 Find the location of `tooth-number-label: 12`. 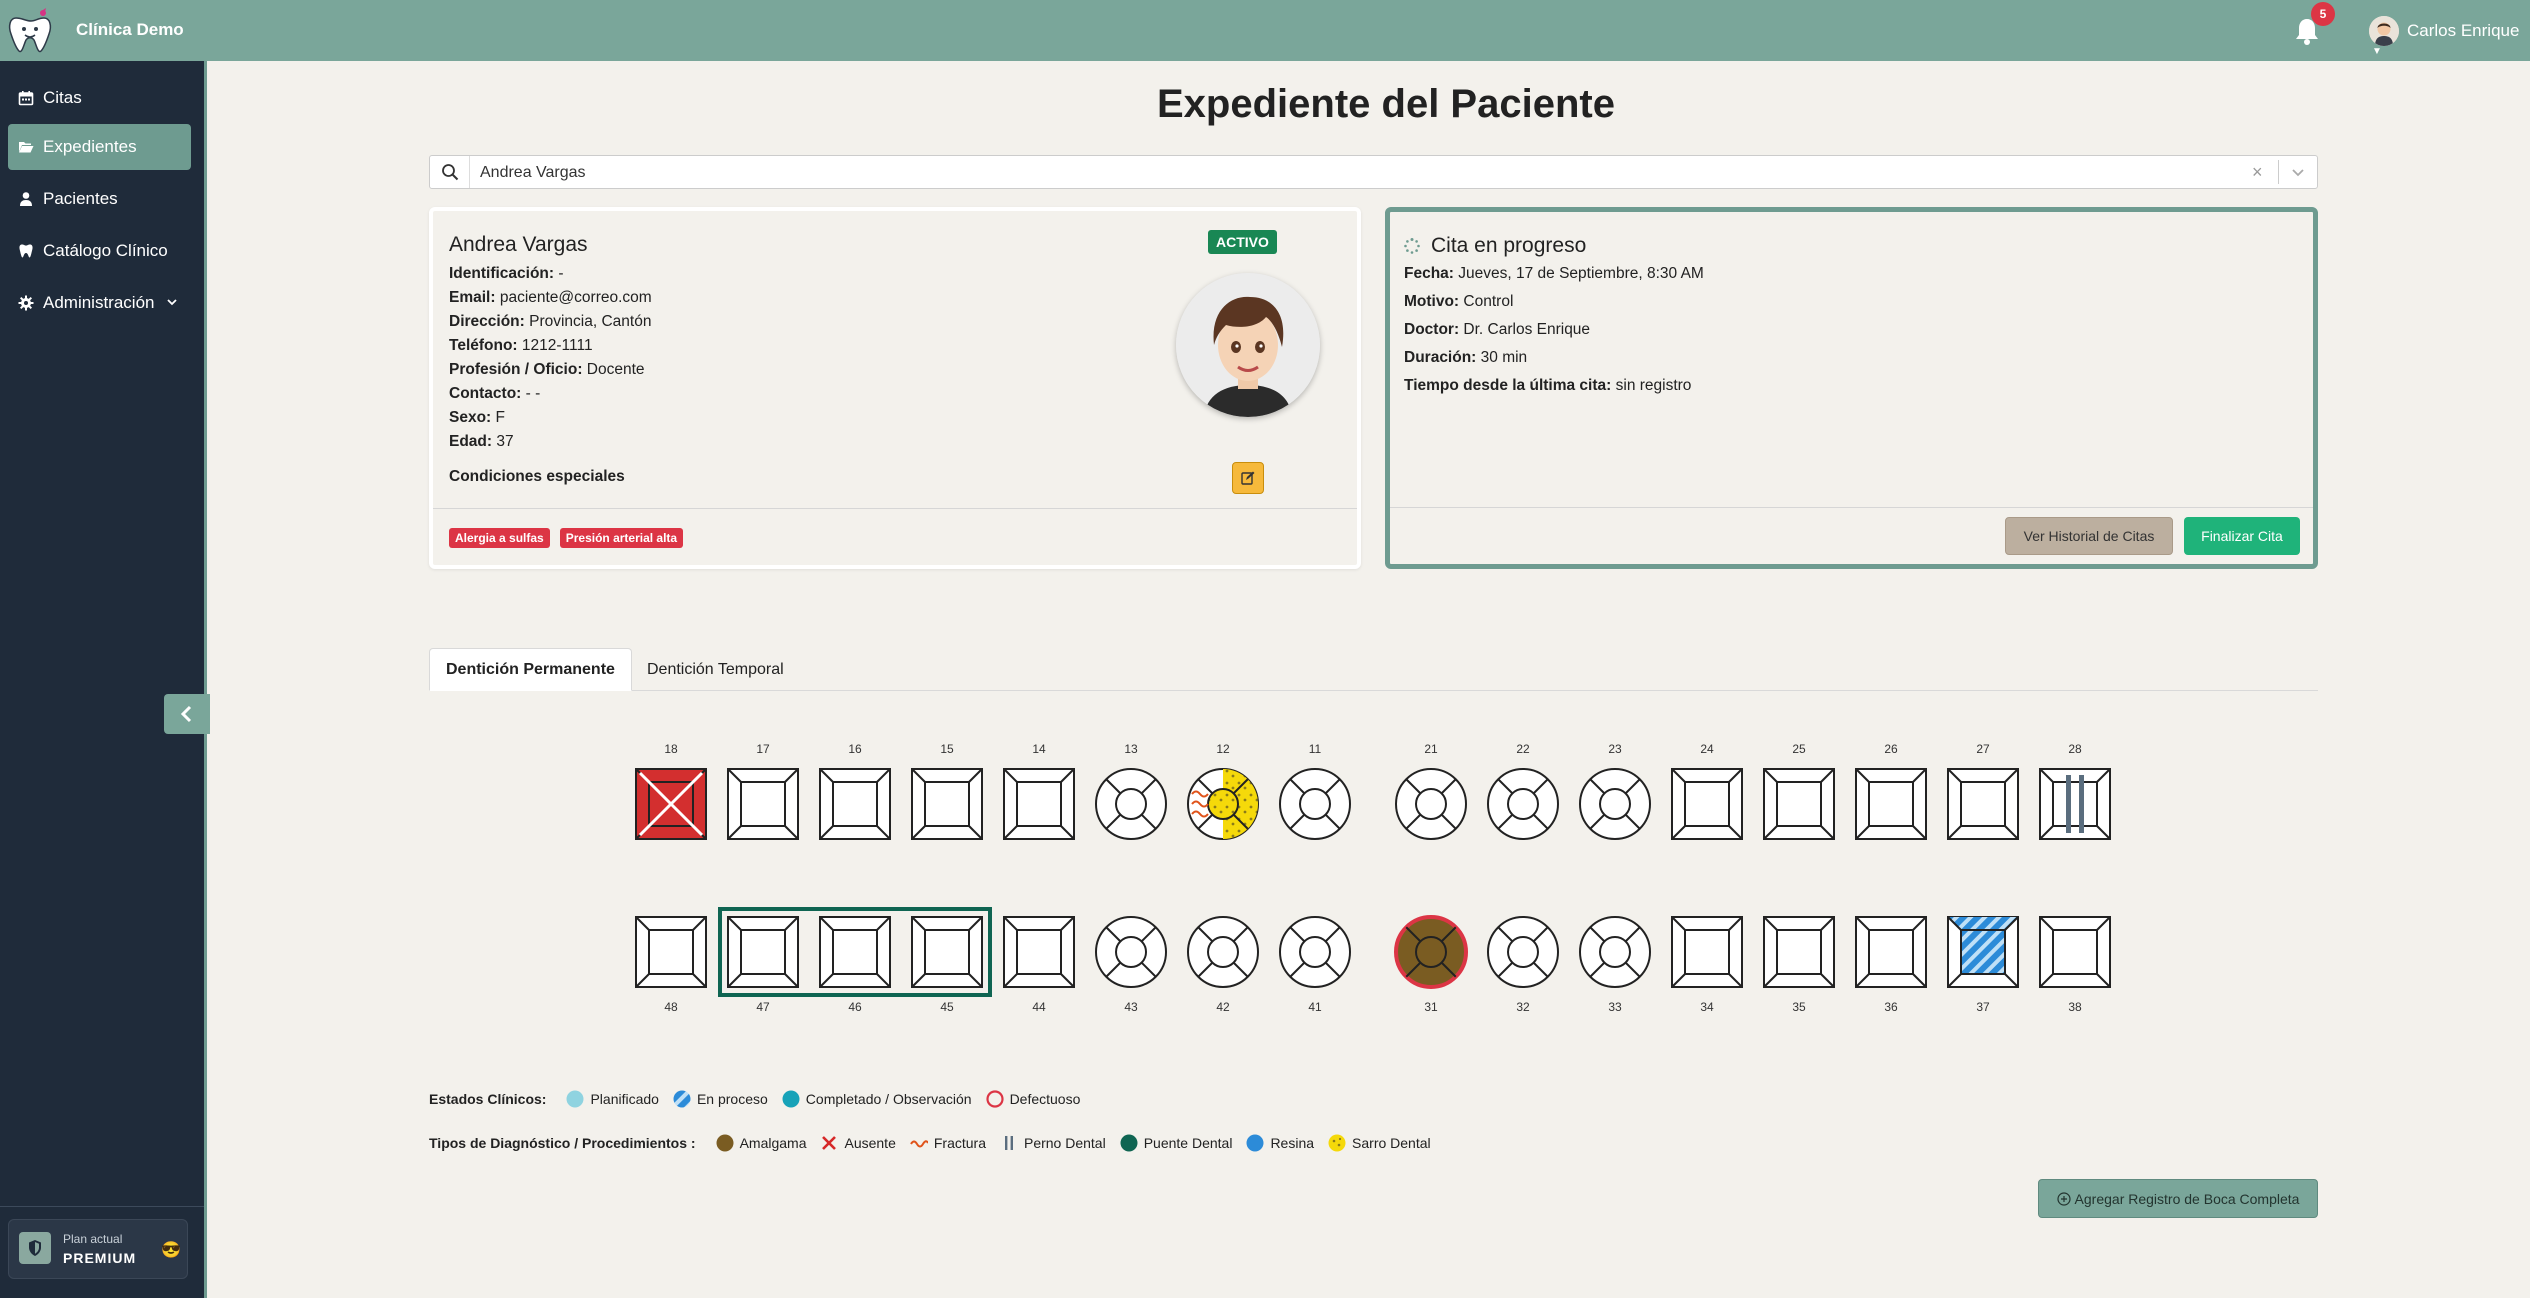

tooth-number-label: 12 is located at coordinates (1223, 749).